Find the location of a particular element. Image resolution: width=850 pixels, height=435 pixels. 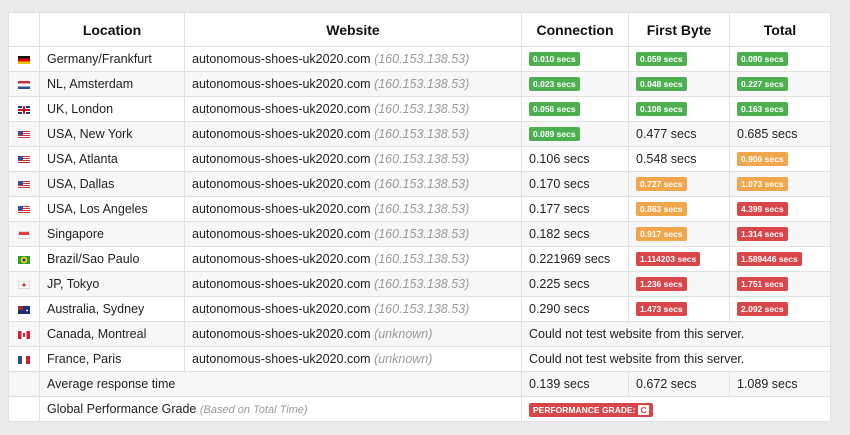

total-badge: 1.073 secs is located at coordinates (762, 184).